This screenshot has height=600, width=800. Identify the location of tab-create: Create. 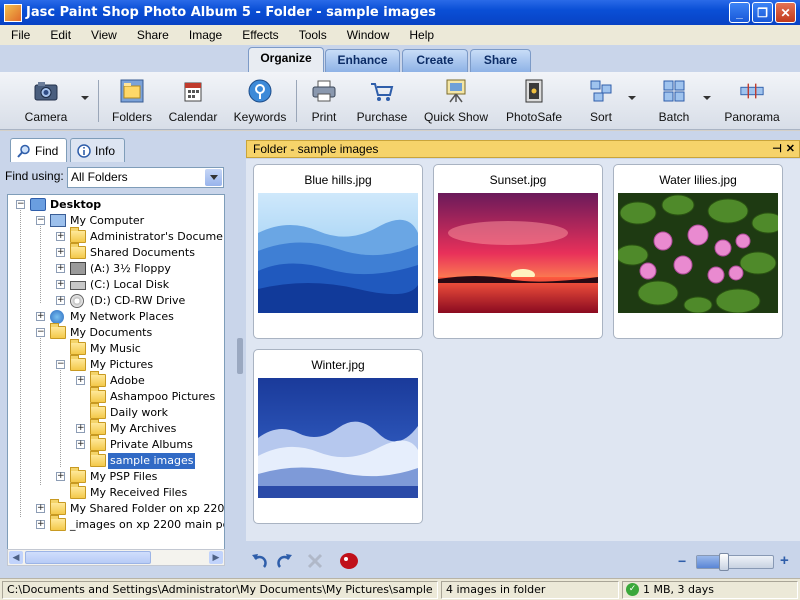
(435, 60).